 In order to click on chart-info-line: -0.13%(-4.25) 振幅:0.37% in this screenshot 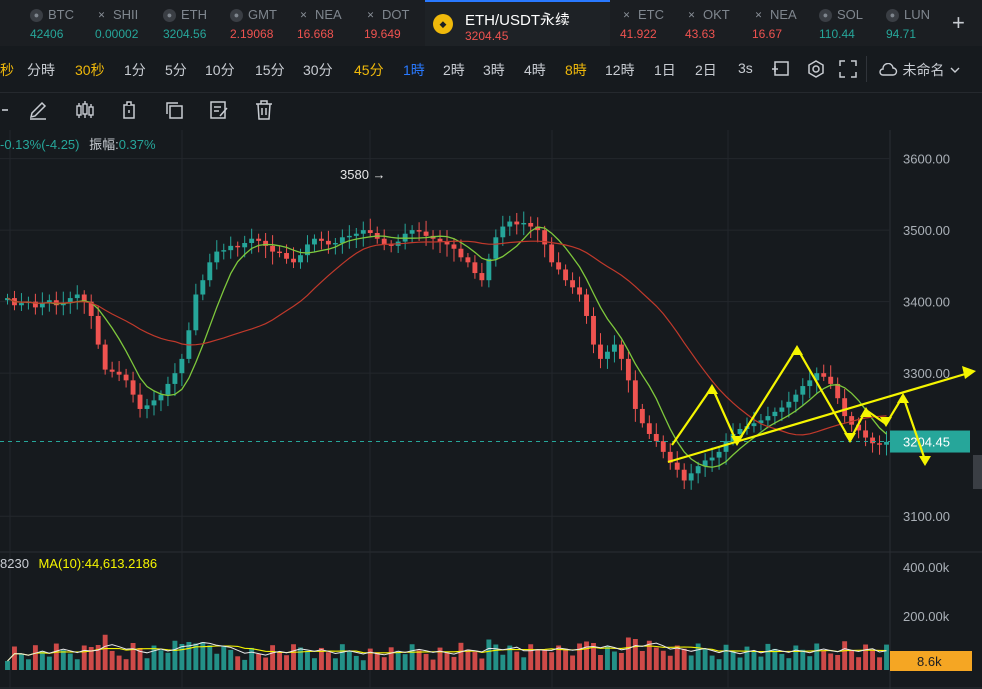, I will do `click(78, 143)`.